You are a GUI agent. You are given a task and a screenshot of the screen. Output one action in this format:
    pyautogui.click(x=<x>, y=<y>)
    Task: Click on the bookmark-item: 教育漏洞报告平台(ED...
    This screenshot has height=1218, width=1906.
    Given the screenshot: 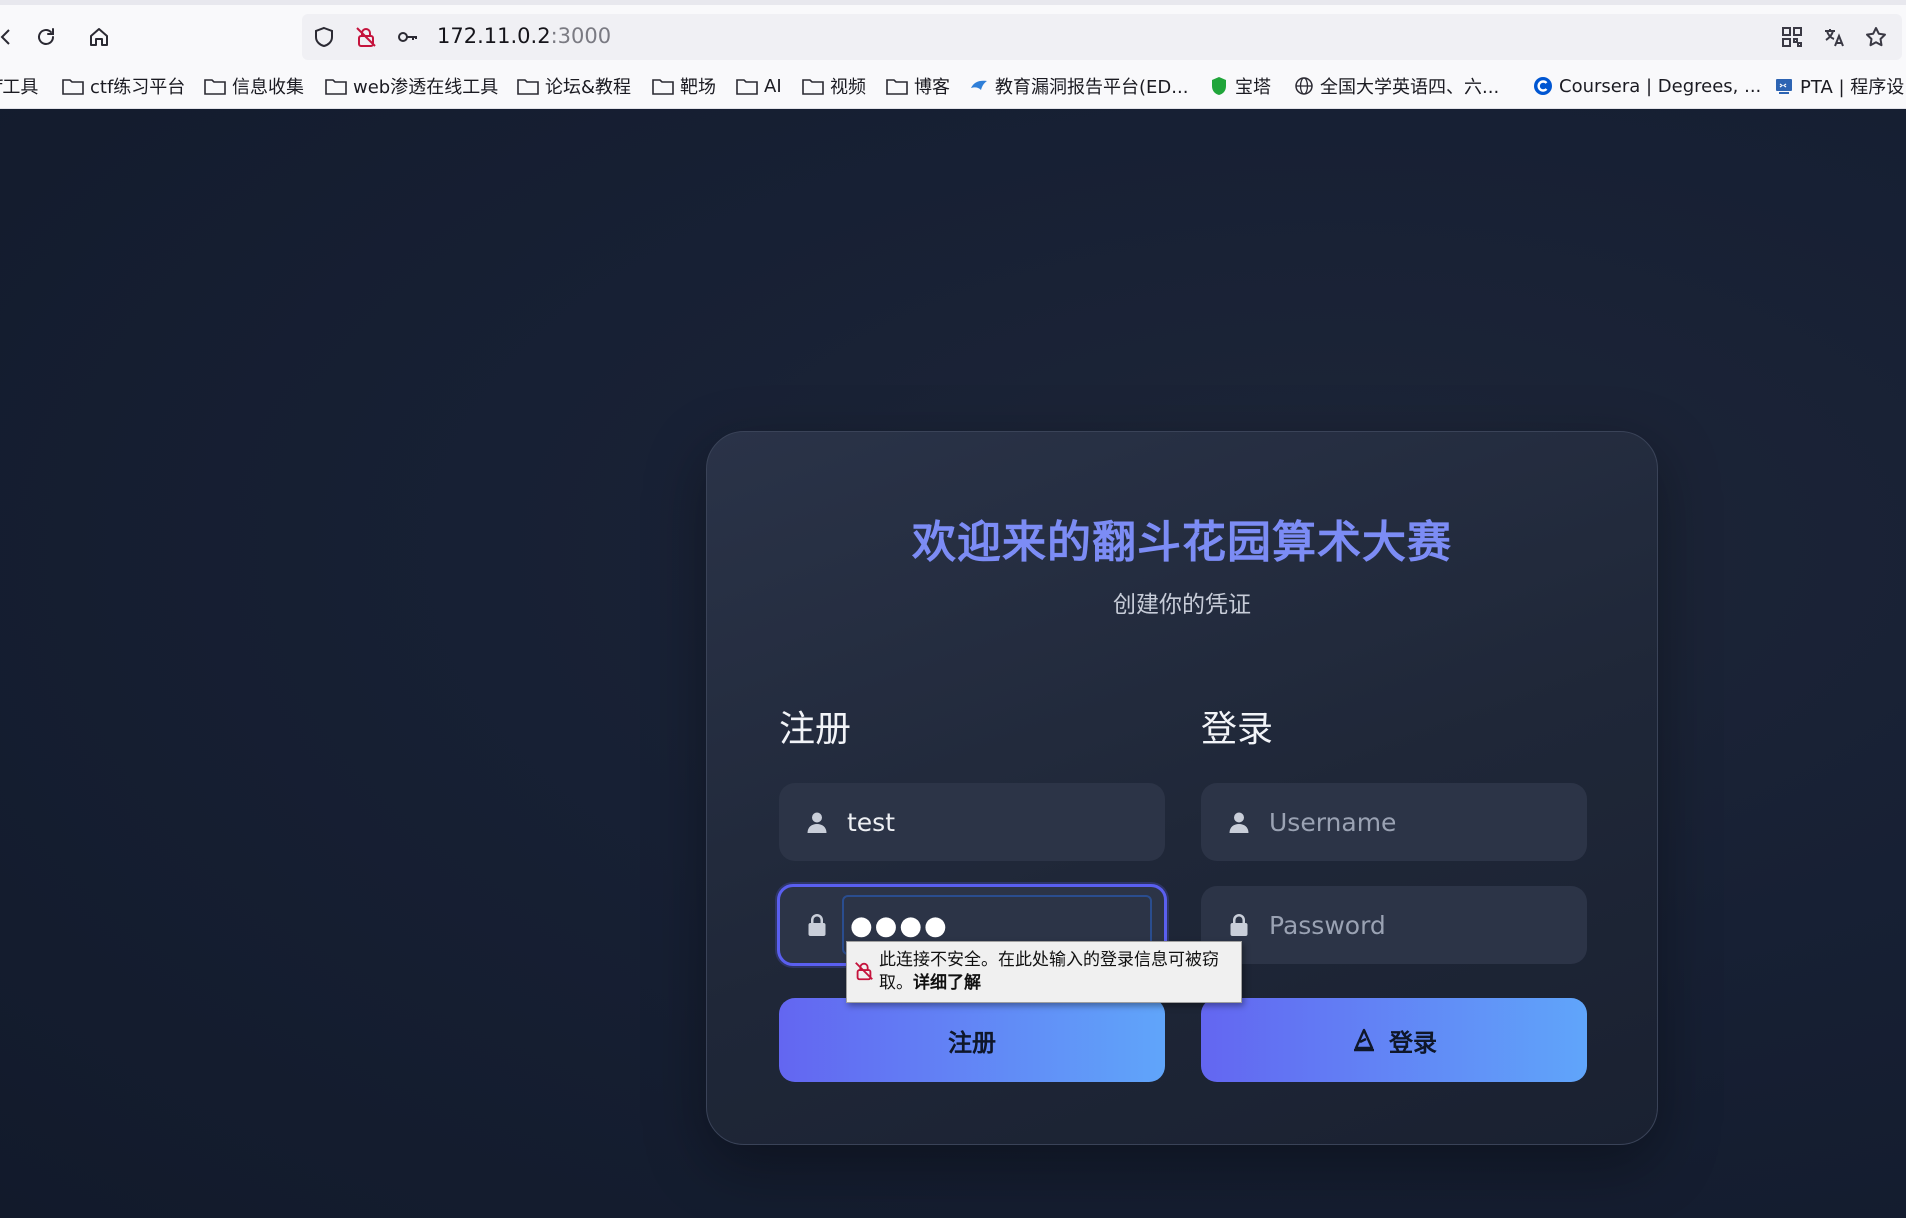 What is the action you would take?
    pyautogui.click(x=1078, y=86)
    